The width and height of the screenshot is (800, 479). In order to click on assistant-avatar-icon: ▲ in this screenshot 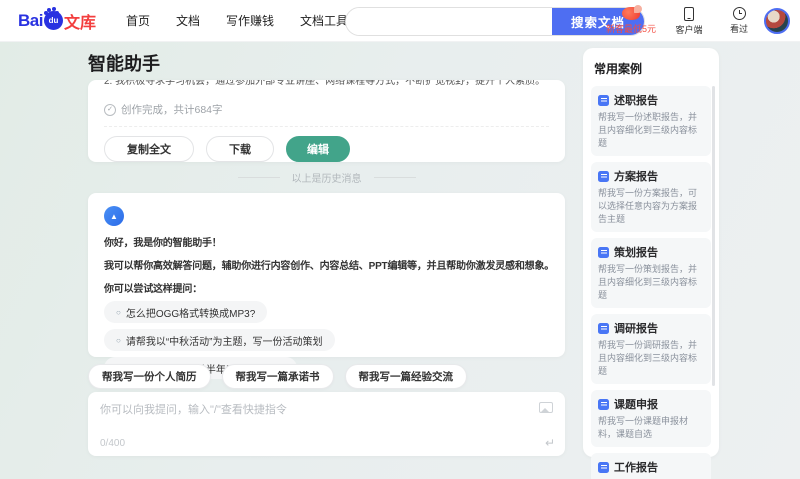, I will do `click(114, 216)`.